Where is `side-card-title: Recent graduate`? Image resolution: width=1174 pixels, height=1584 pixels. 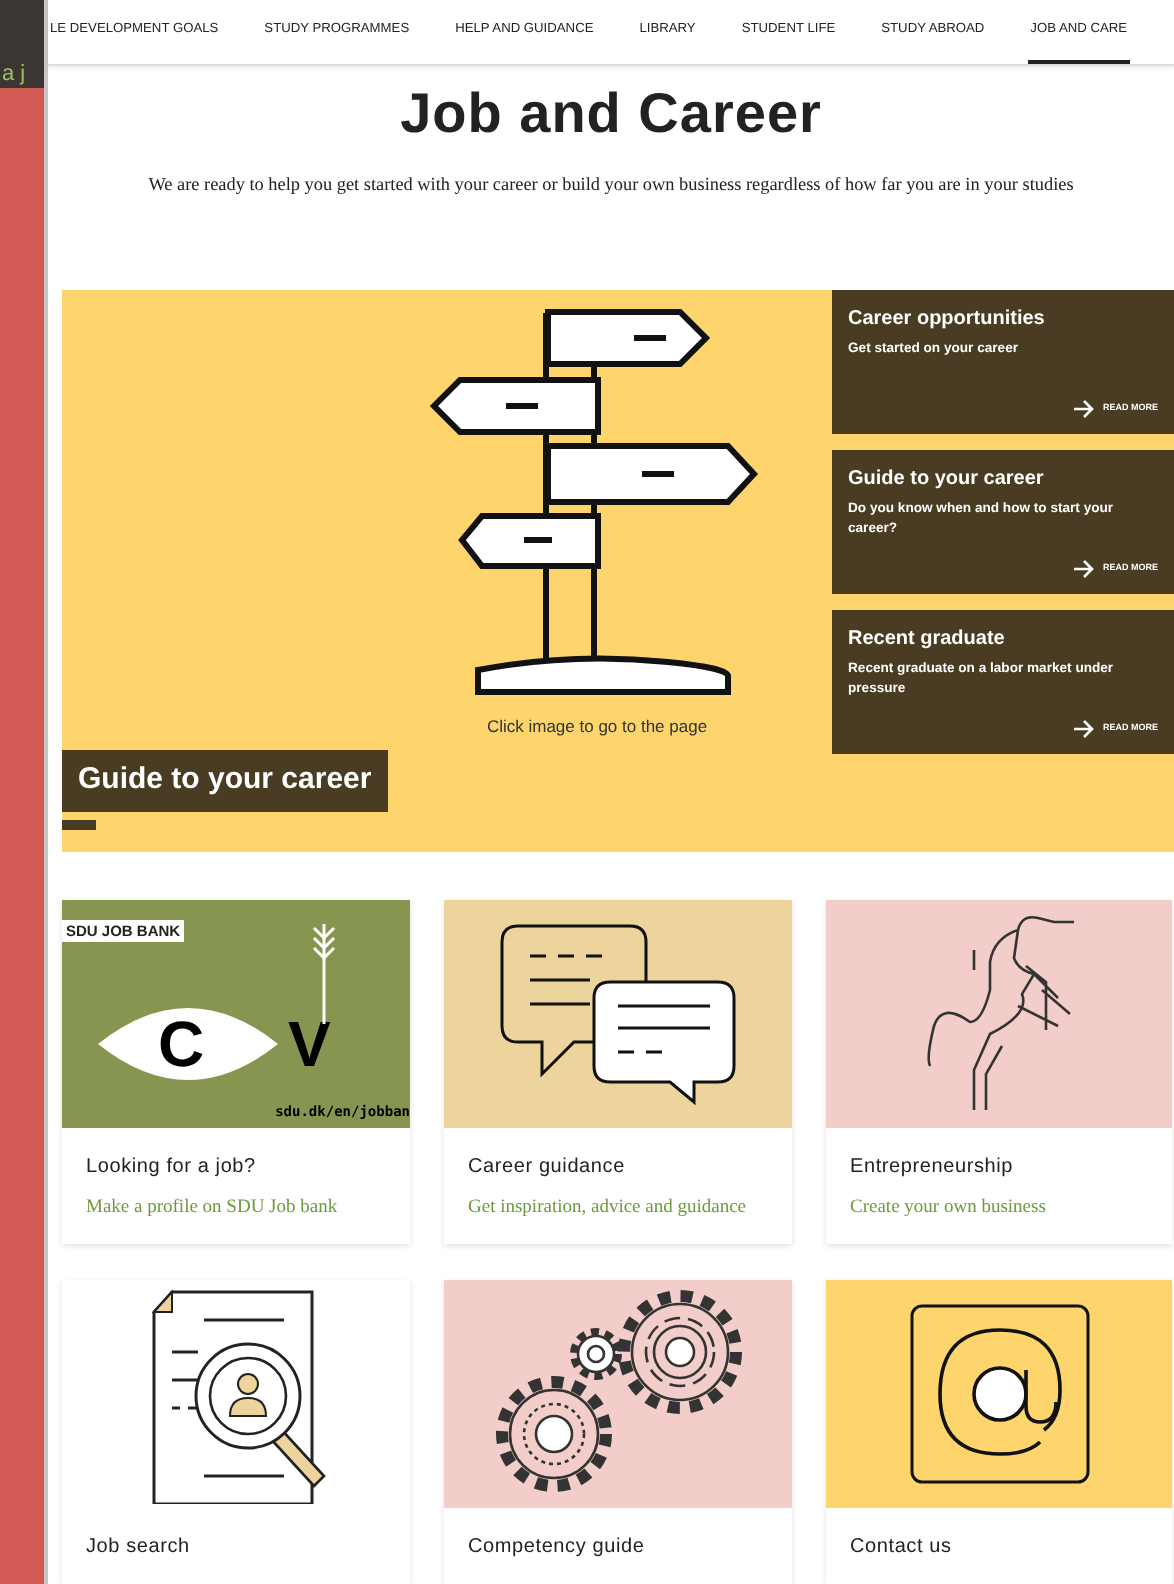
side-card-title: Recent graduate is located at coordinates (927, 640).